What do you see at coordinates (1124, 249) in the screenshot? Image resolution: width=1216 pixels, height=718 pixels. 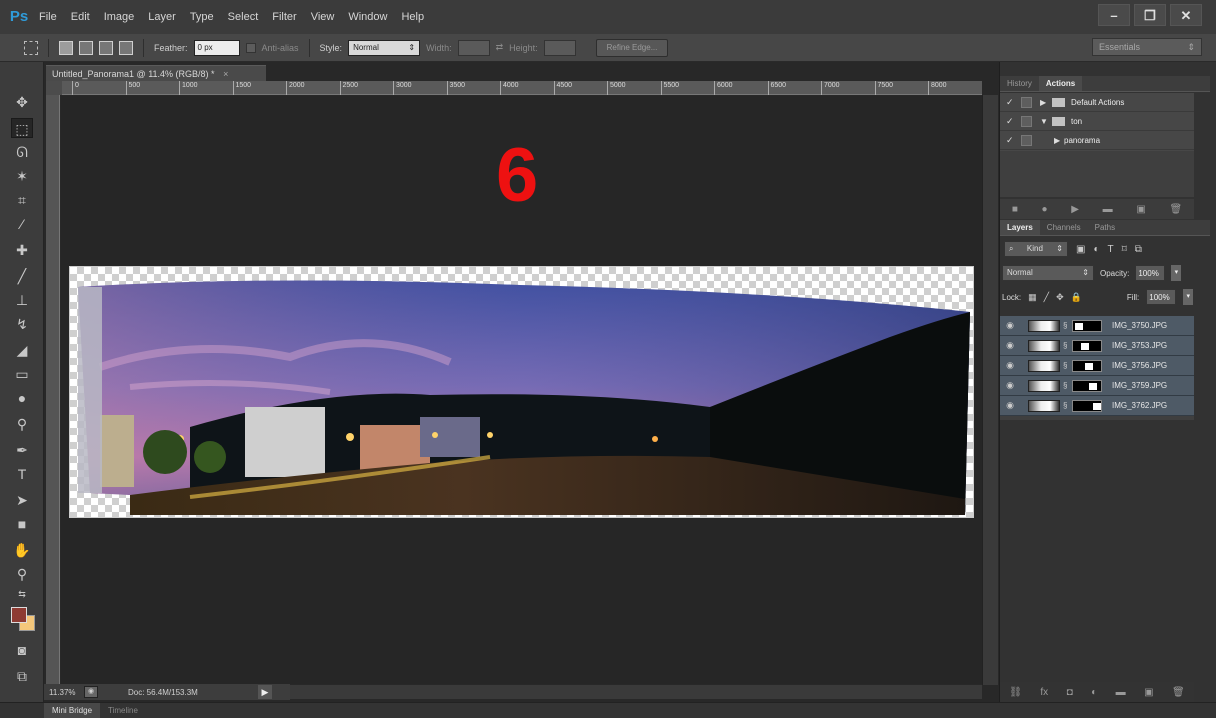 I see `shape-filter-icon: ⌑` at bounding box center [1124, 249].